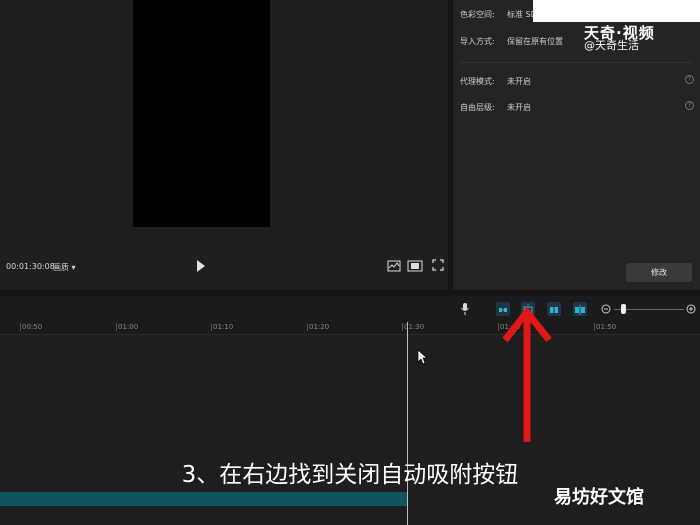 The image size is (700, 525). What do you see at coordinates (606, 309) in the screenshot?
I see `zoom-out-icon` at bounding box center [606, 309].